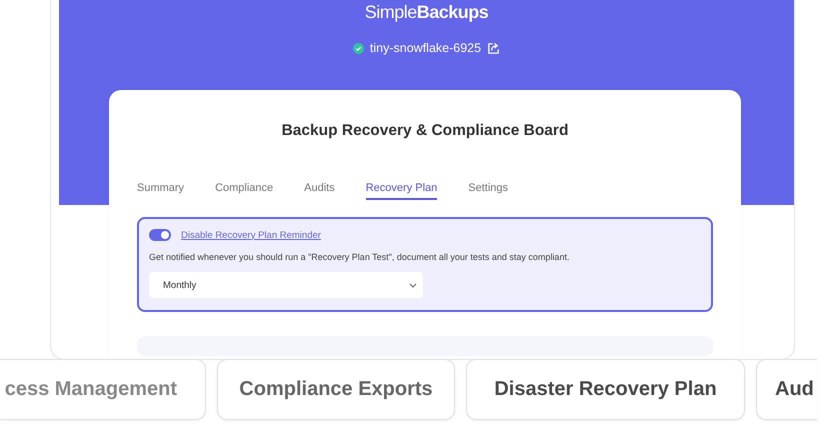 This screenshot has height=448, width=828. What do you see at coordinates (413, 285) in the screenshot?
I see `chevron-down-icon` at bounding box center [413, 285].